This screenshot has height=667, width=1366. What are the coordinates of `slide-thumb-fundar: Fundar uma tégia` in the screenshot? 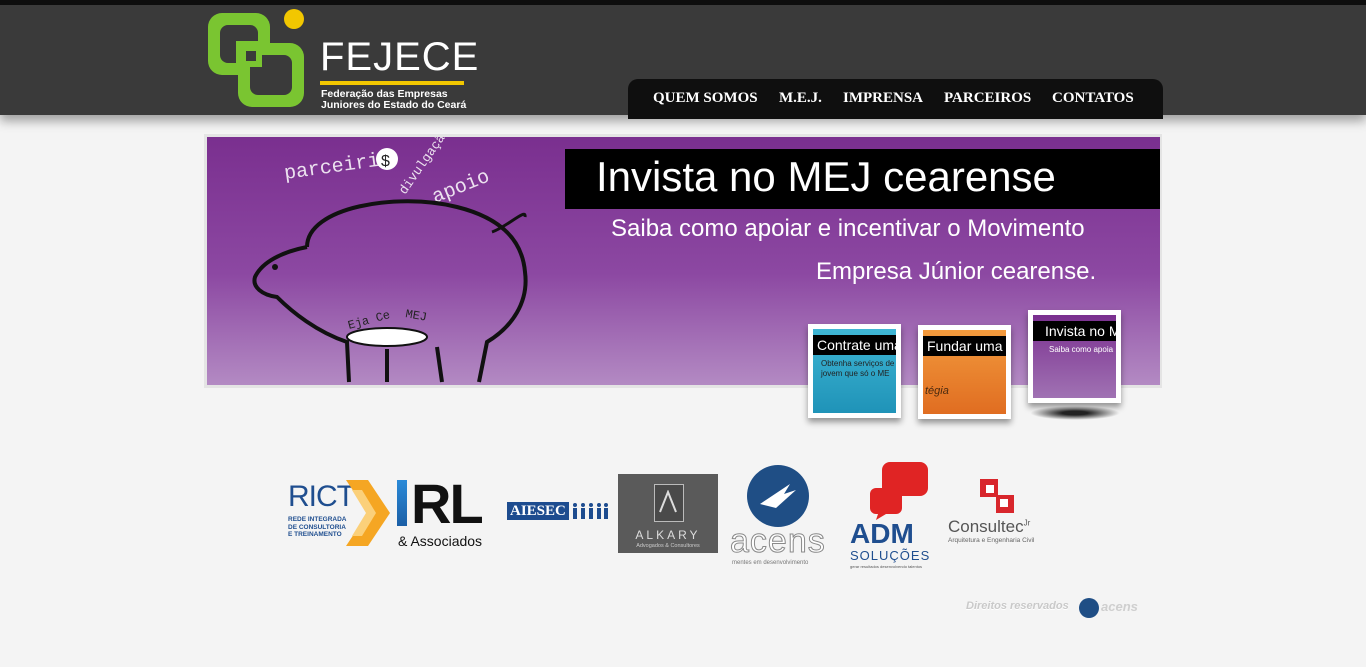 It's located at (964, 372).